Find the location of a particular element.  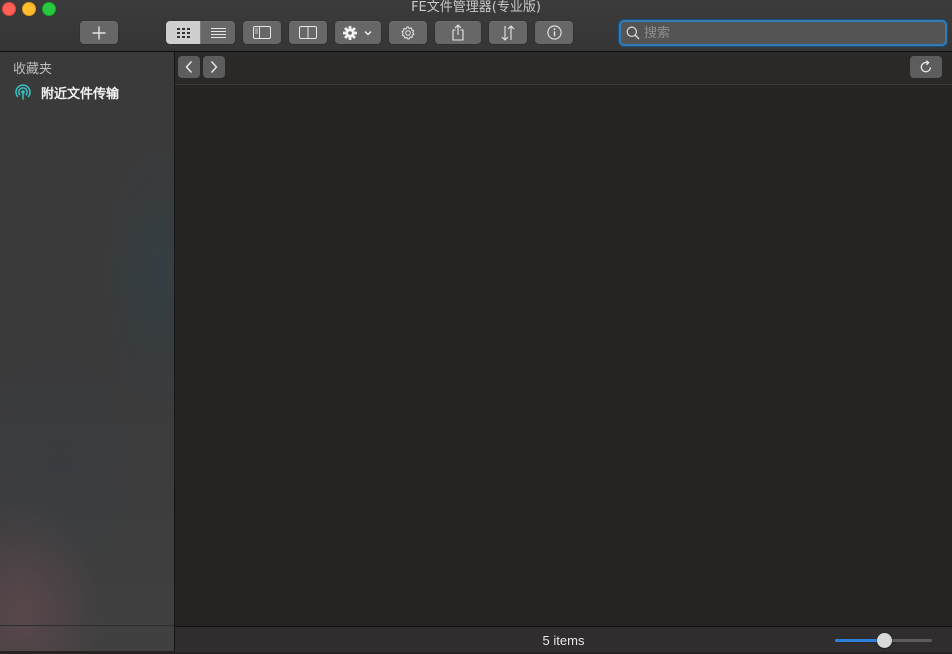

airdrop-icon is located at coordinates (23, 92).